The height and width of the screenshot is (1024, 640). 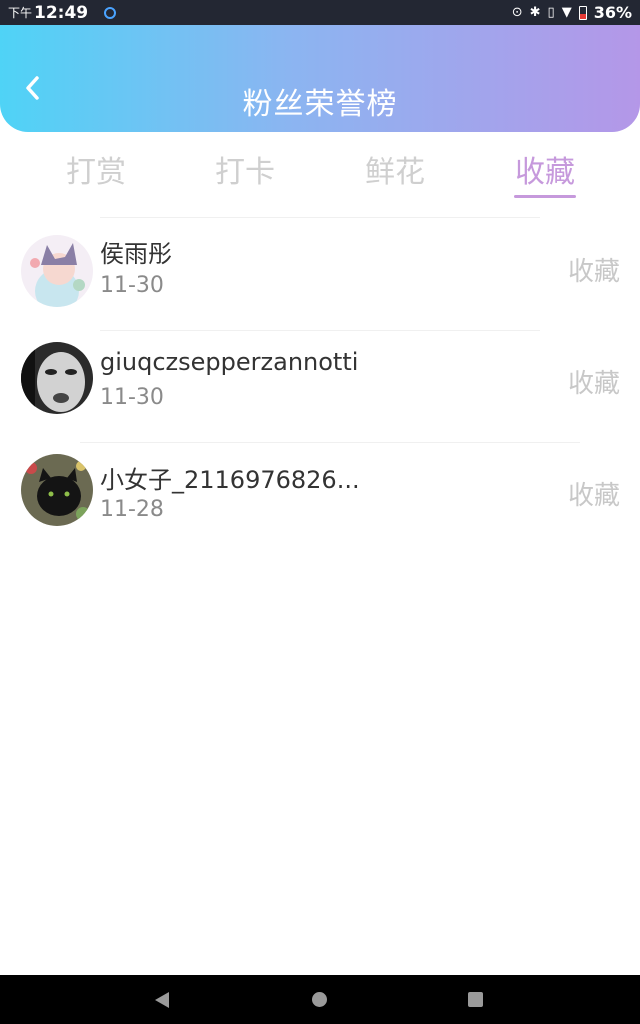 I want to click on battery-icon, so click(x=582, y=12).